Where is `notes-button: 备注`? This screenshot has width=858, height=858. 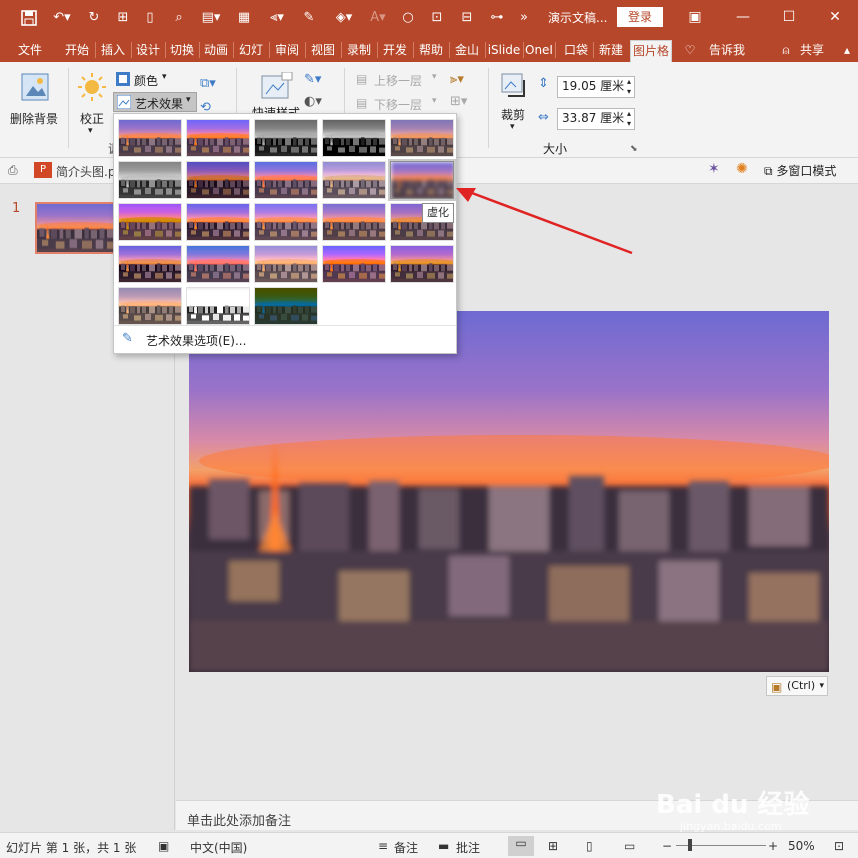 notes-button: 备注 is located at coordinates (406, 847).